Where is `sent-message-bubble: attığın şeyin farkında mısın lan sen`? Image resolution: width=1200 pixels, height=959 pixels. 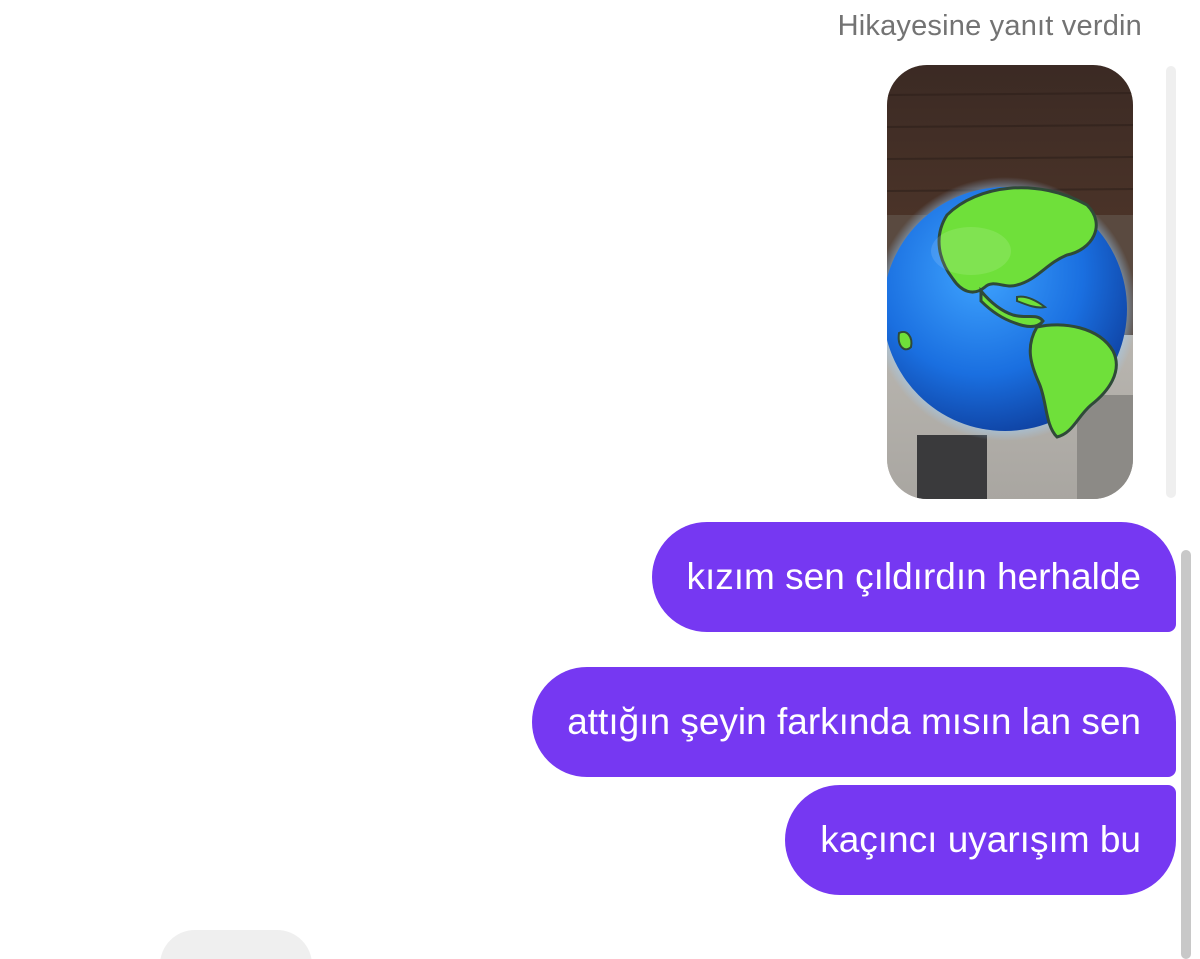 sent-message-bubble: attığın şeyin farkında mısın lan sen is located at coordinates (854, 722).